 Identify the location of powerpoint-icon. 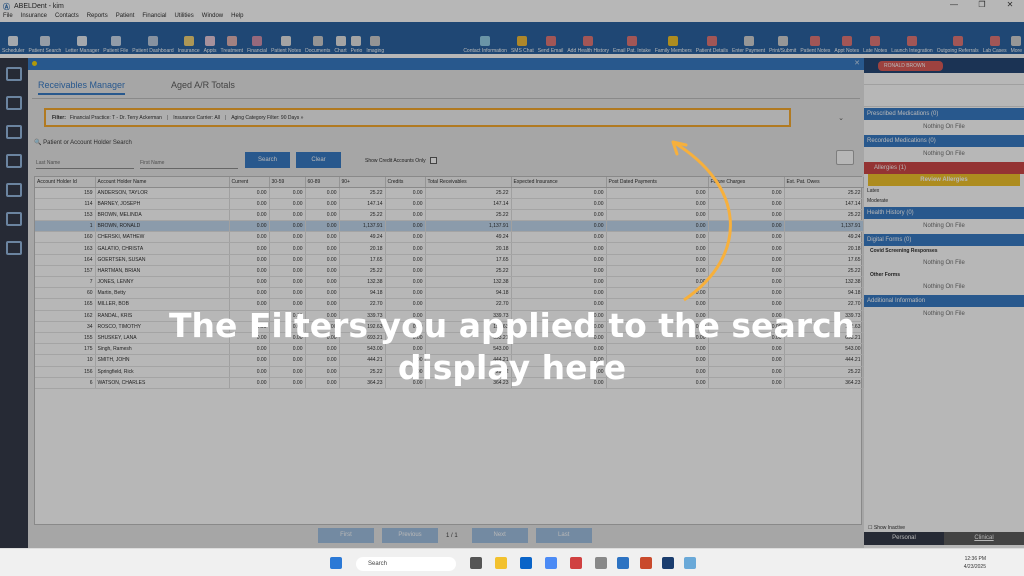
(646, 563).